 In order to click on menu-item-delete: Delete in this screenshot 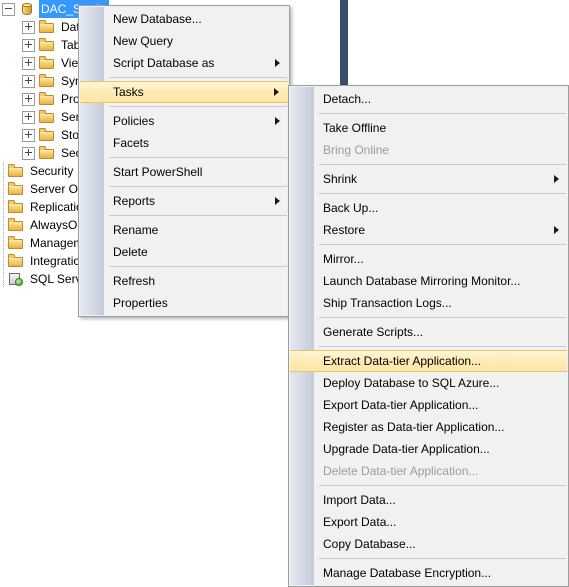, I will do `click(184, 252)`.